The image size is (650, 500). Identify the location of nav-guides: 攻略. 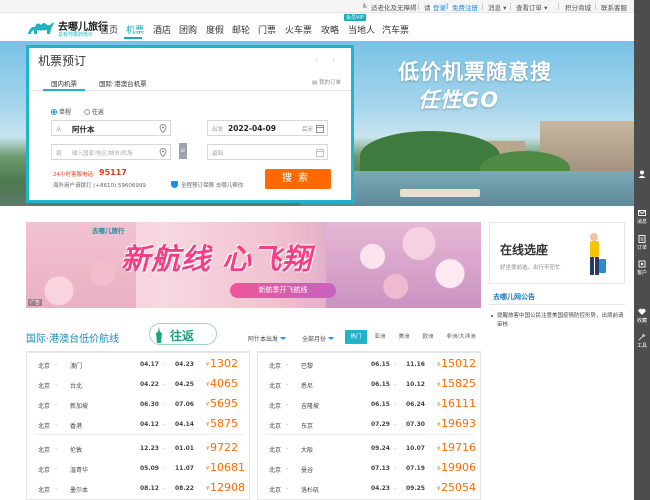
(330, 29).